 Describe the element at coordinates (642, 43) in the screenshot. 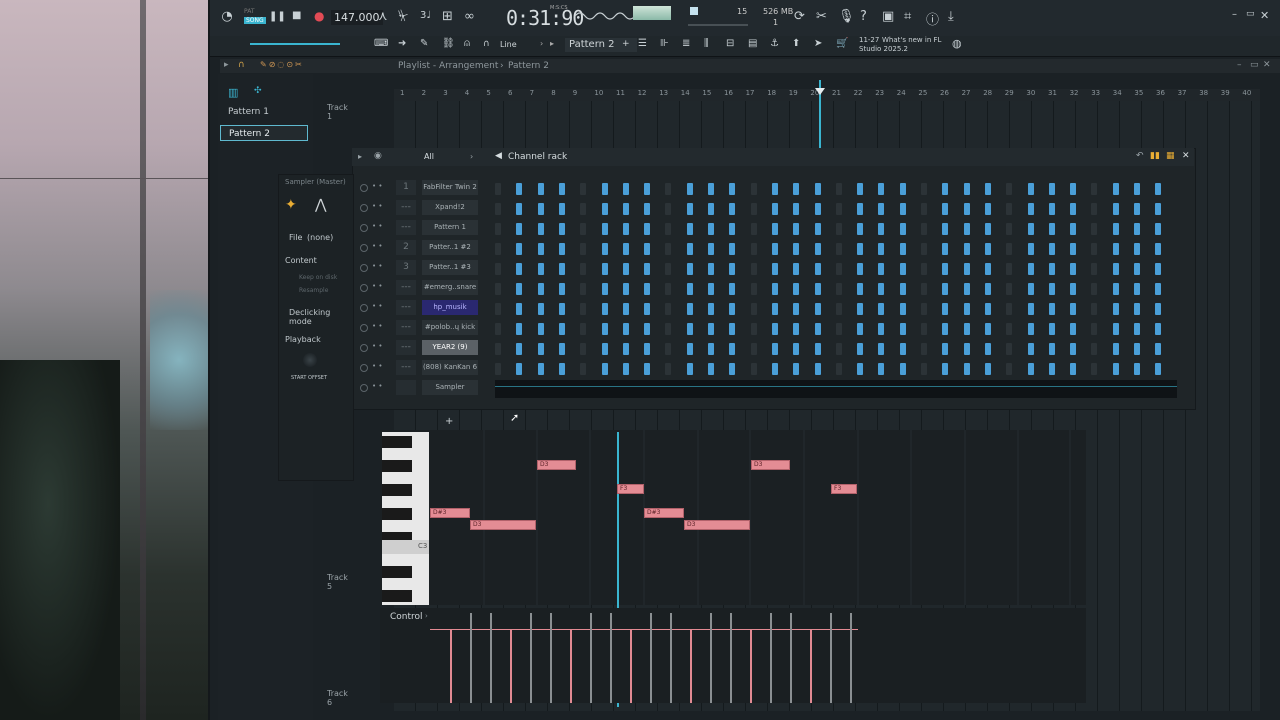

I see `playlist-icon: ☰` at that location.